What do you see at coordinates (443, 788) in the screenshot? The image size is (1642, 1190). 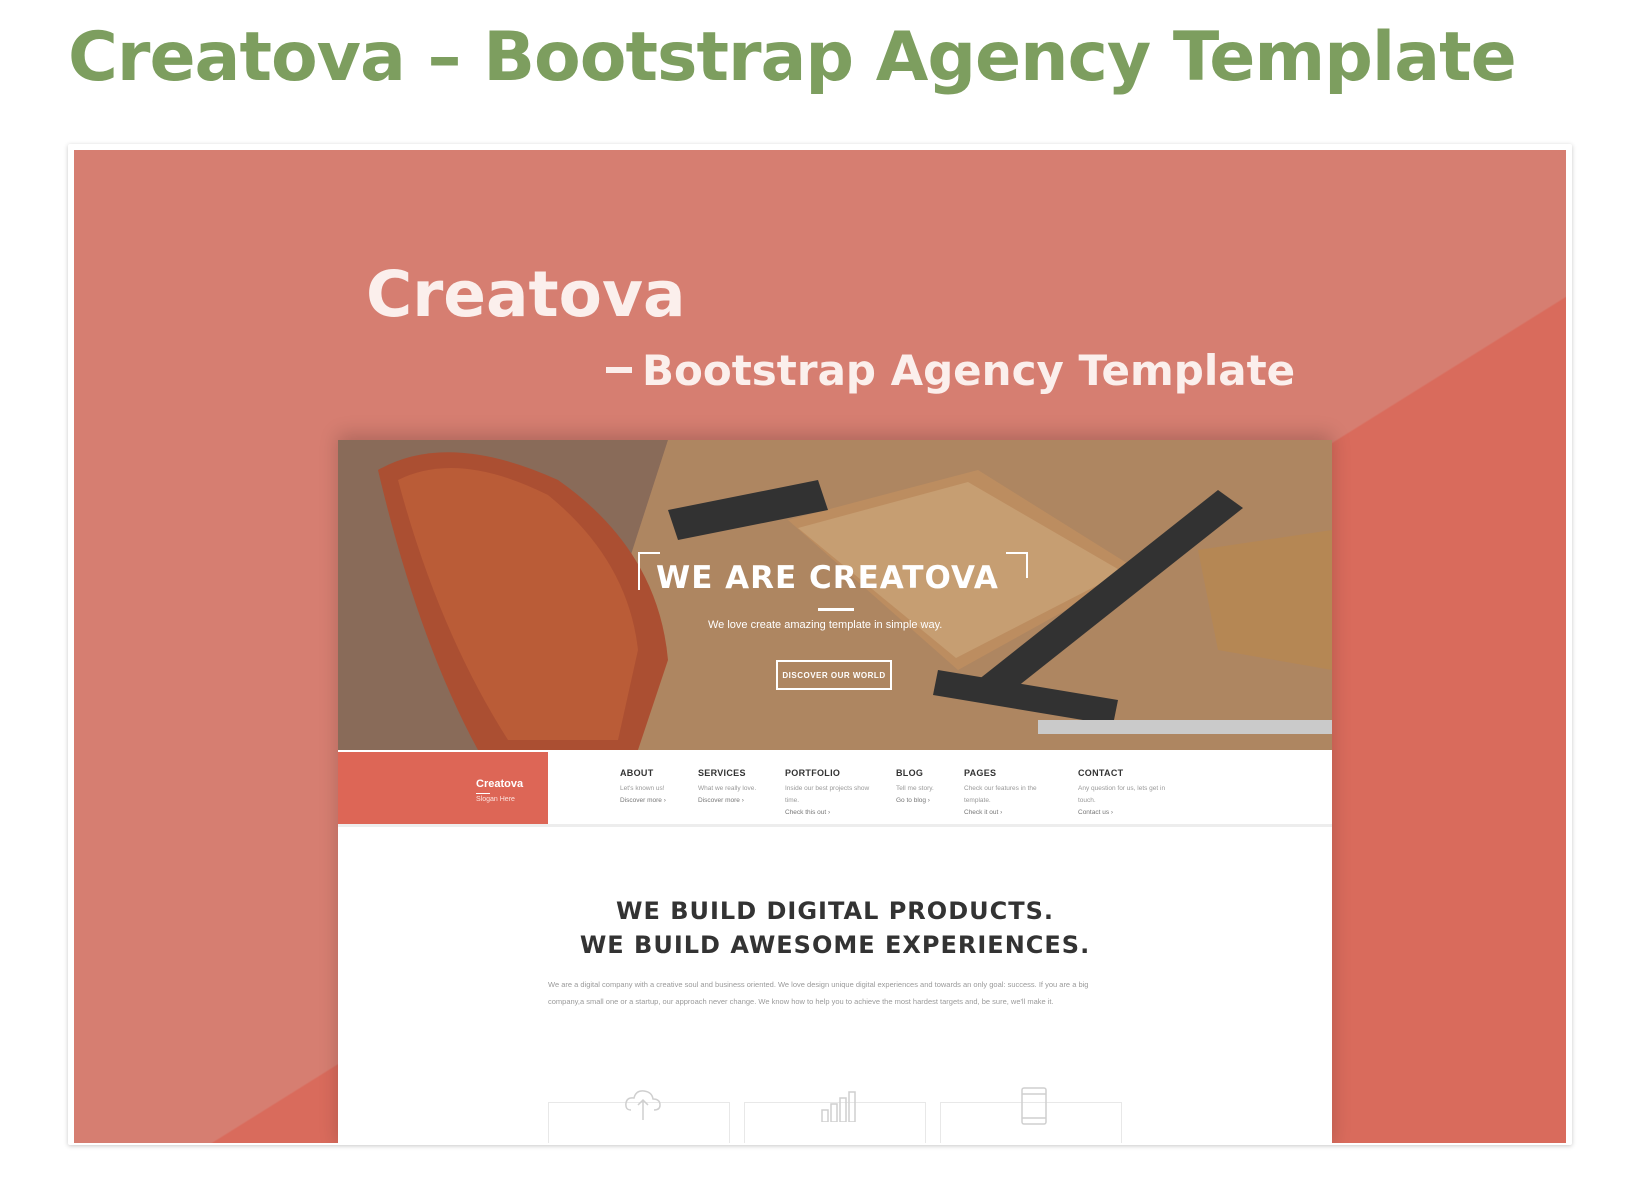 I see `brand-logo: Creatova Slogan Here` at bounding box center [443, 788].